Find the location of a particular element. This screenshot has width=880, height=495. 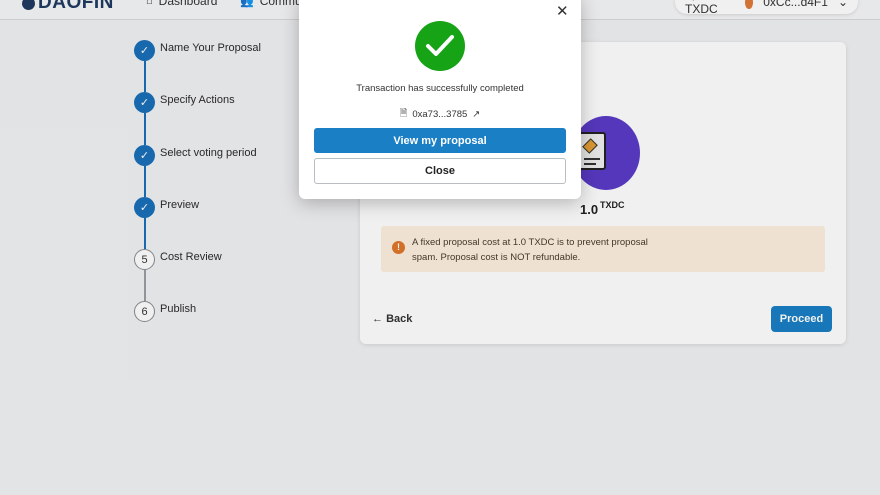

view-proposal-button: View my proposal is located at coordinates (440, 140).